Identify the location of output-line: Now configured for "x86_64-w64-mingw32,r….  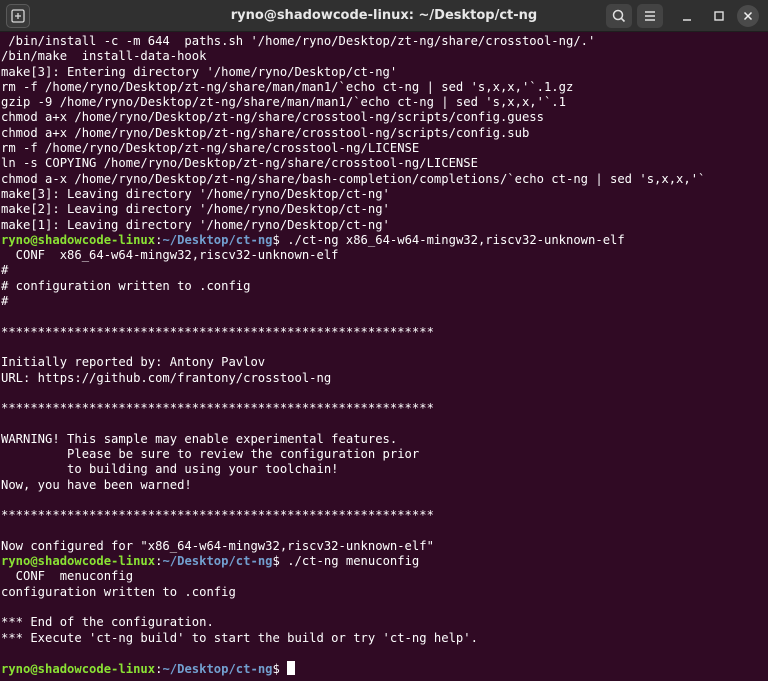
(217, 545).